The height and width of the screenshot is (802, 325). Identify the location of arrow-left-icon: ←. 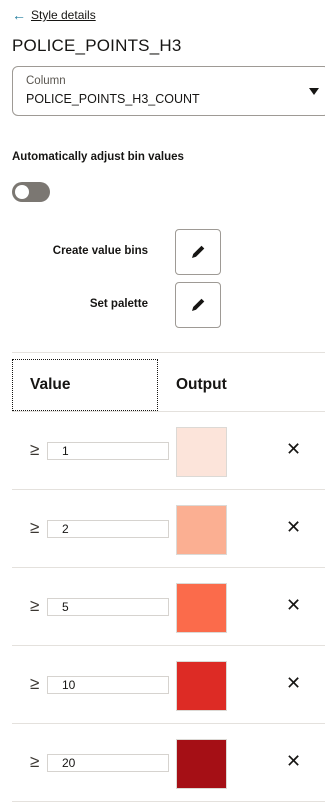
(19, 15).